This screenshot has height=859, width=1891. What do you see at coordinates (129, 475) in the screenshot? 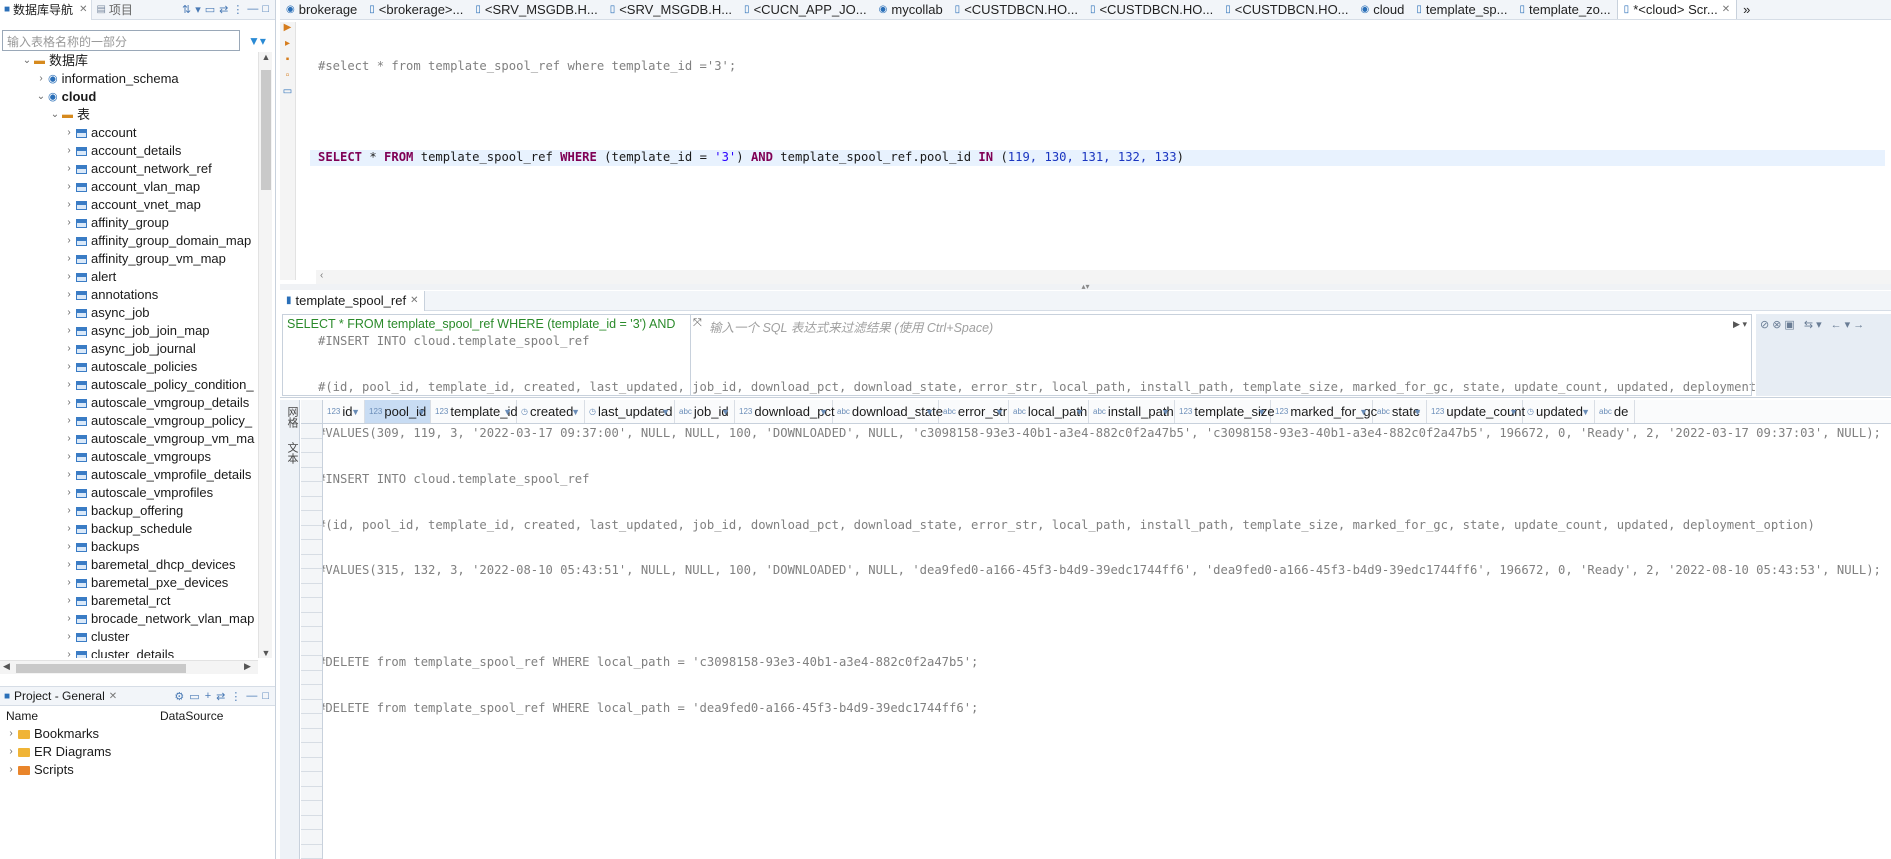
I see `tree-node-table: › autoscale_vmprofile_details` at bounding box center [129, 475].